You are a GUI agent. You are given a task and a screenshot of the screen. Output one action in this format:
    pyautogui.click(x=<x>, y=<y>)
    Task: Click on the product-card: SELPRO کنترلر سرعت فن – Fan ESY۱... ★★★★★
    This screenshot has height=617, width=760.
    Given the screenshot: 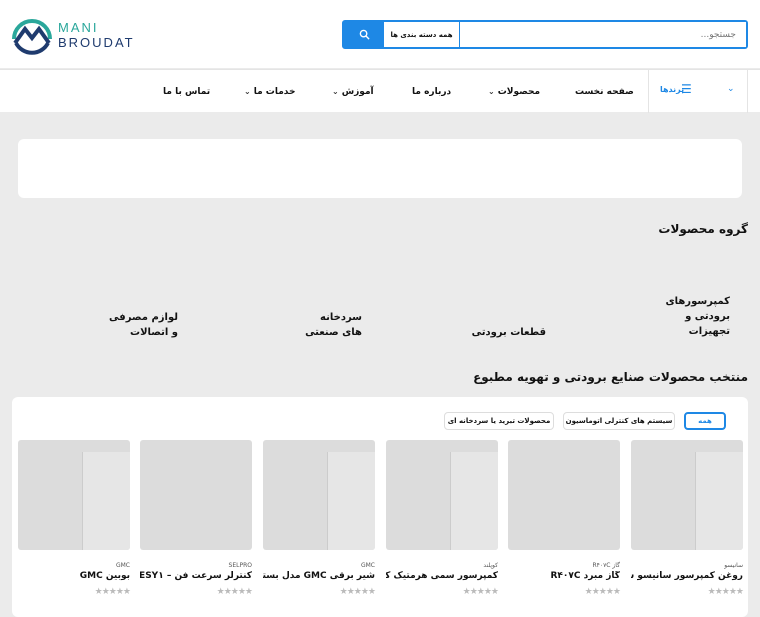 What is the action you would take?
    pyautogui.click(x=196, y=518)
    